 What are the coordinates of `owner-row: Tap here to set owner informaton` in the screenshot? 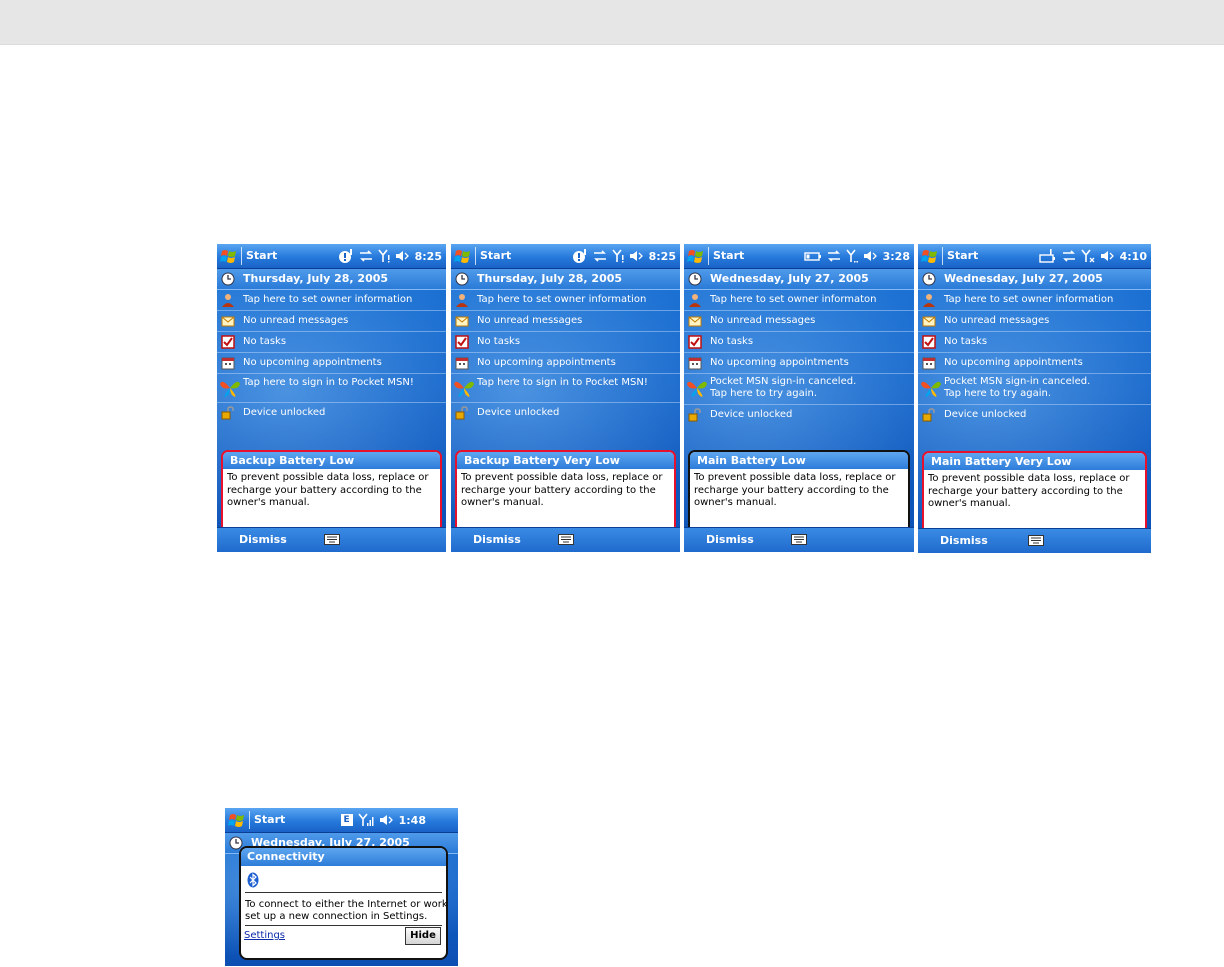 It's located at (799, 300).